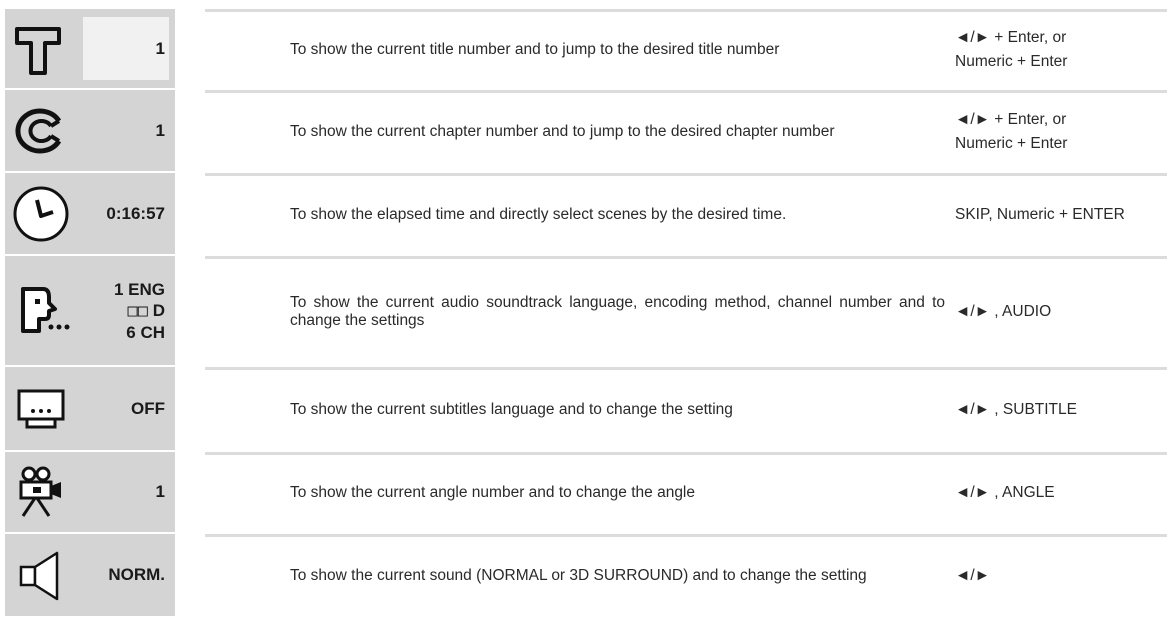  What do you see at coordinates (139, 289) in the screenshot?
I see `audio-language-value: 1 ENG` at bounding box center [139, 289].